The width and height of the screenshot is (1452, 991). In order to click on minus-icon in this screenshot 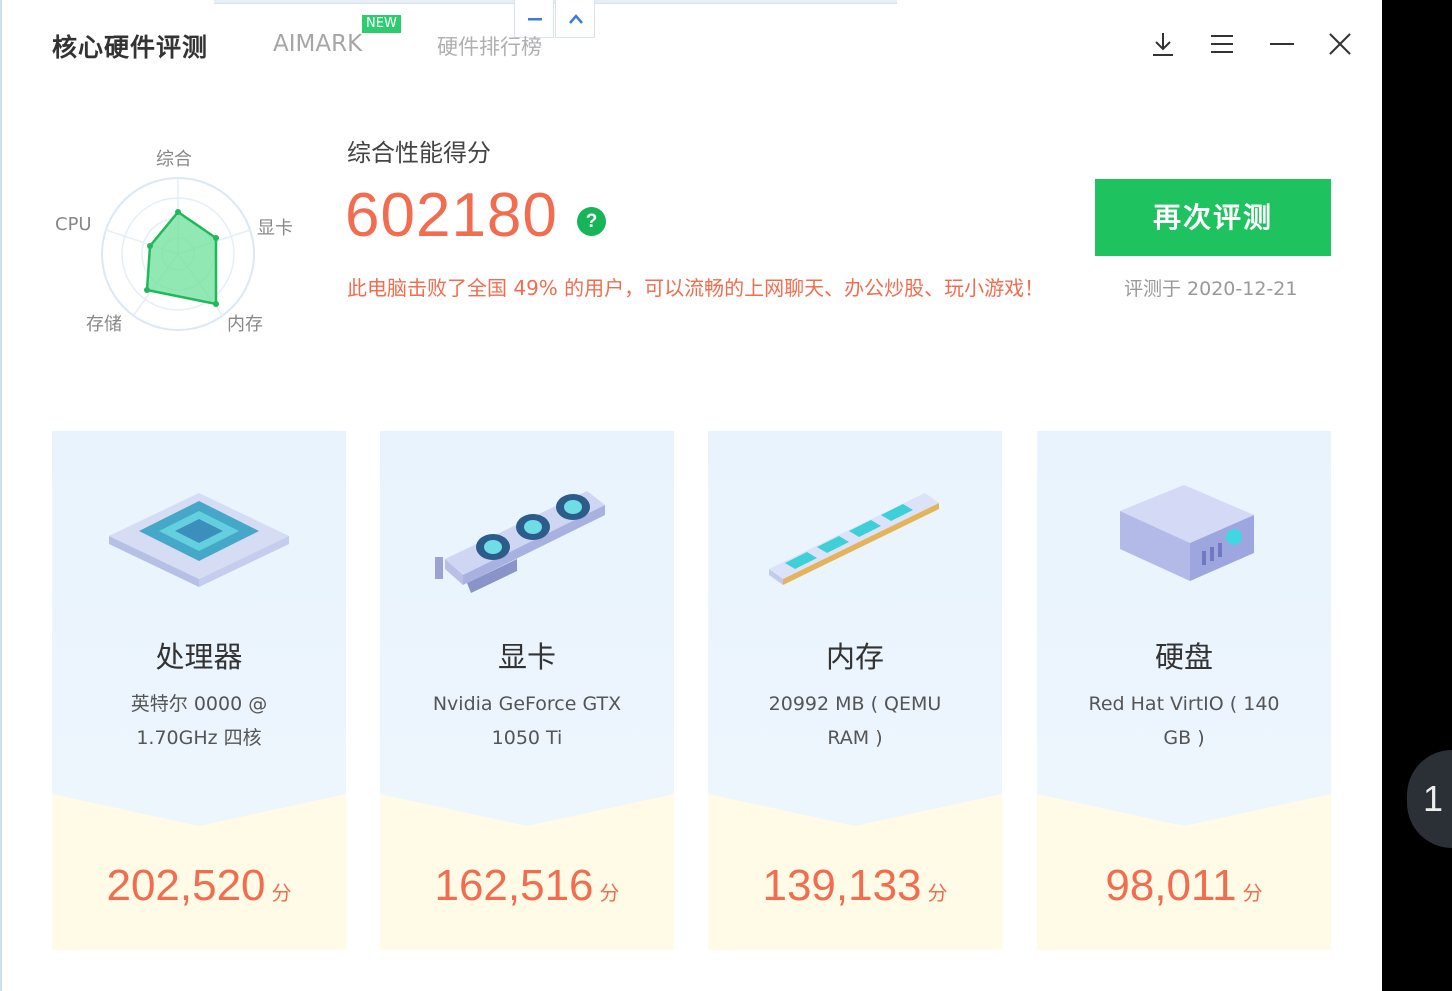, I will do `click(535, 19)`.